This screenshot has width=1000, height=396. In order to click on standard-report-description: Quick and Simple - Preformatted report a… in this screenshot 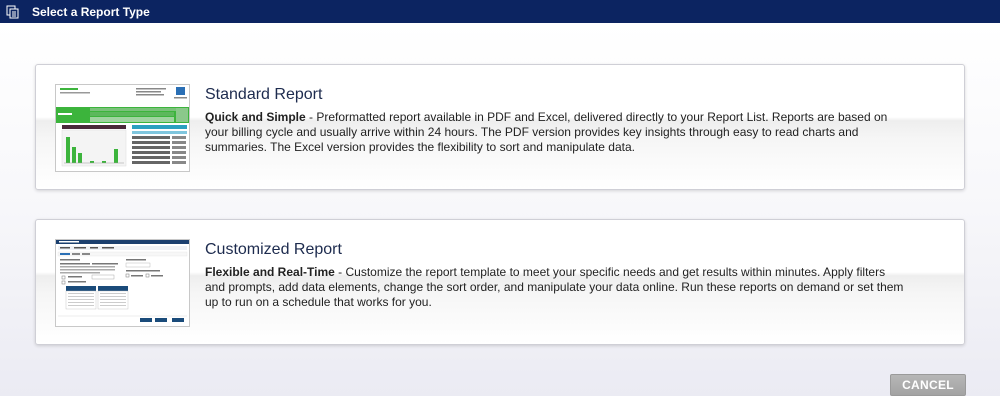, I will do `click(555, 132)`.